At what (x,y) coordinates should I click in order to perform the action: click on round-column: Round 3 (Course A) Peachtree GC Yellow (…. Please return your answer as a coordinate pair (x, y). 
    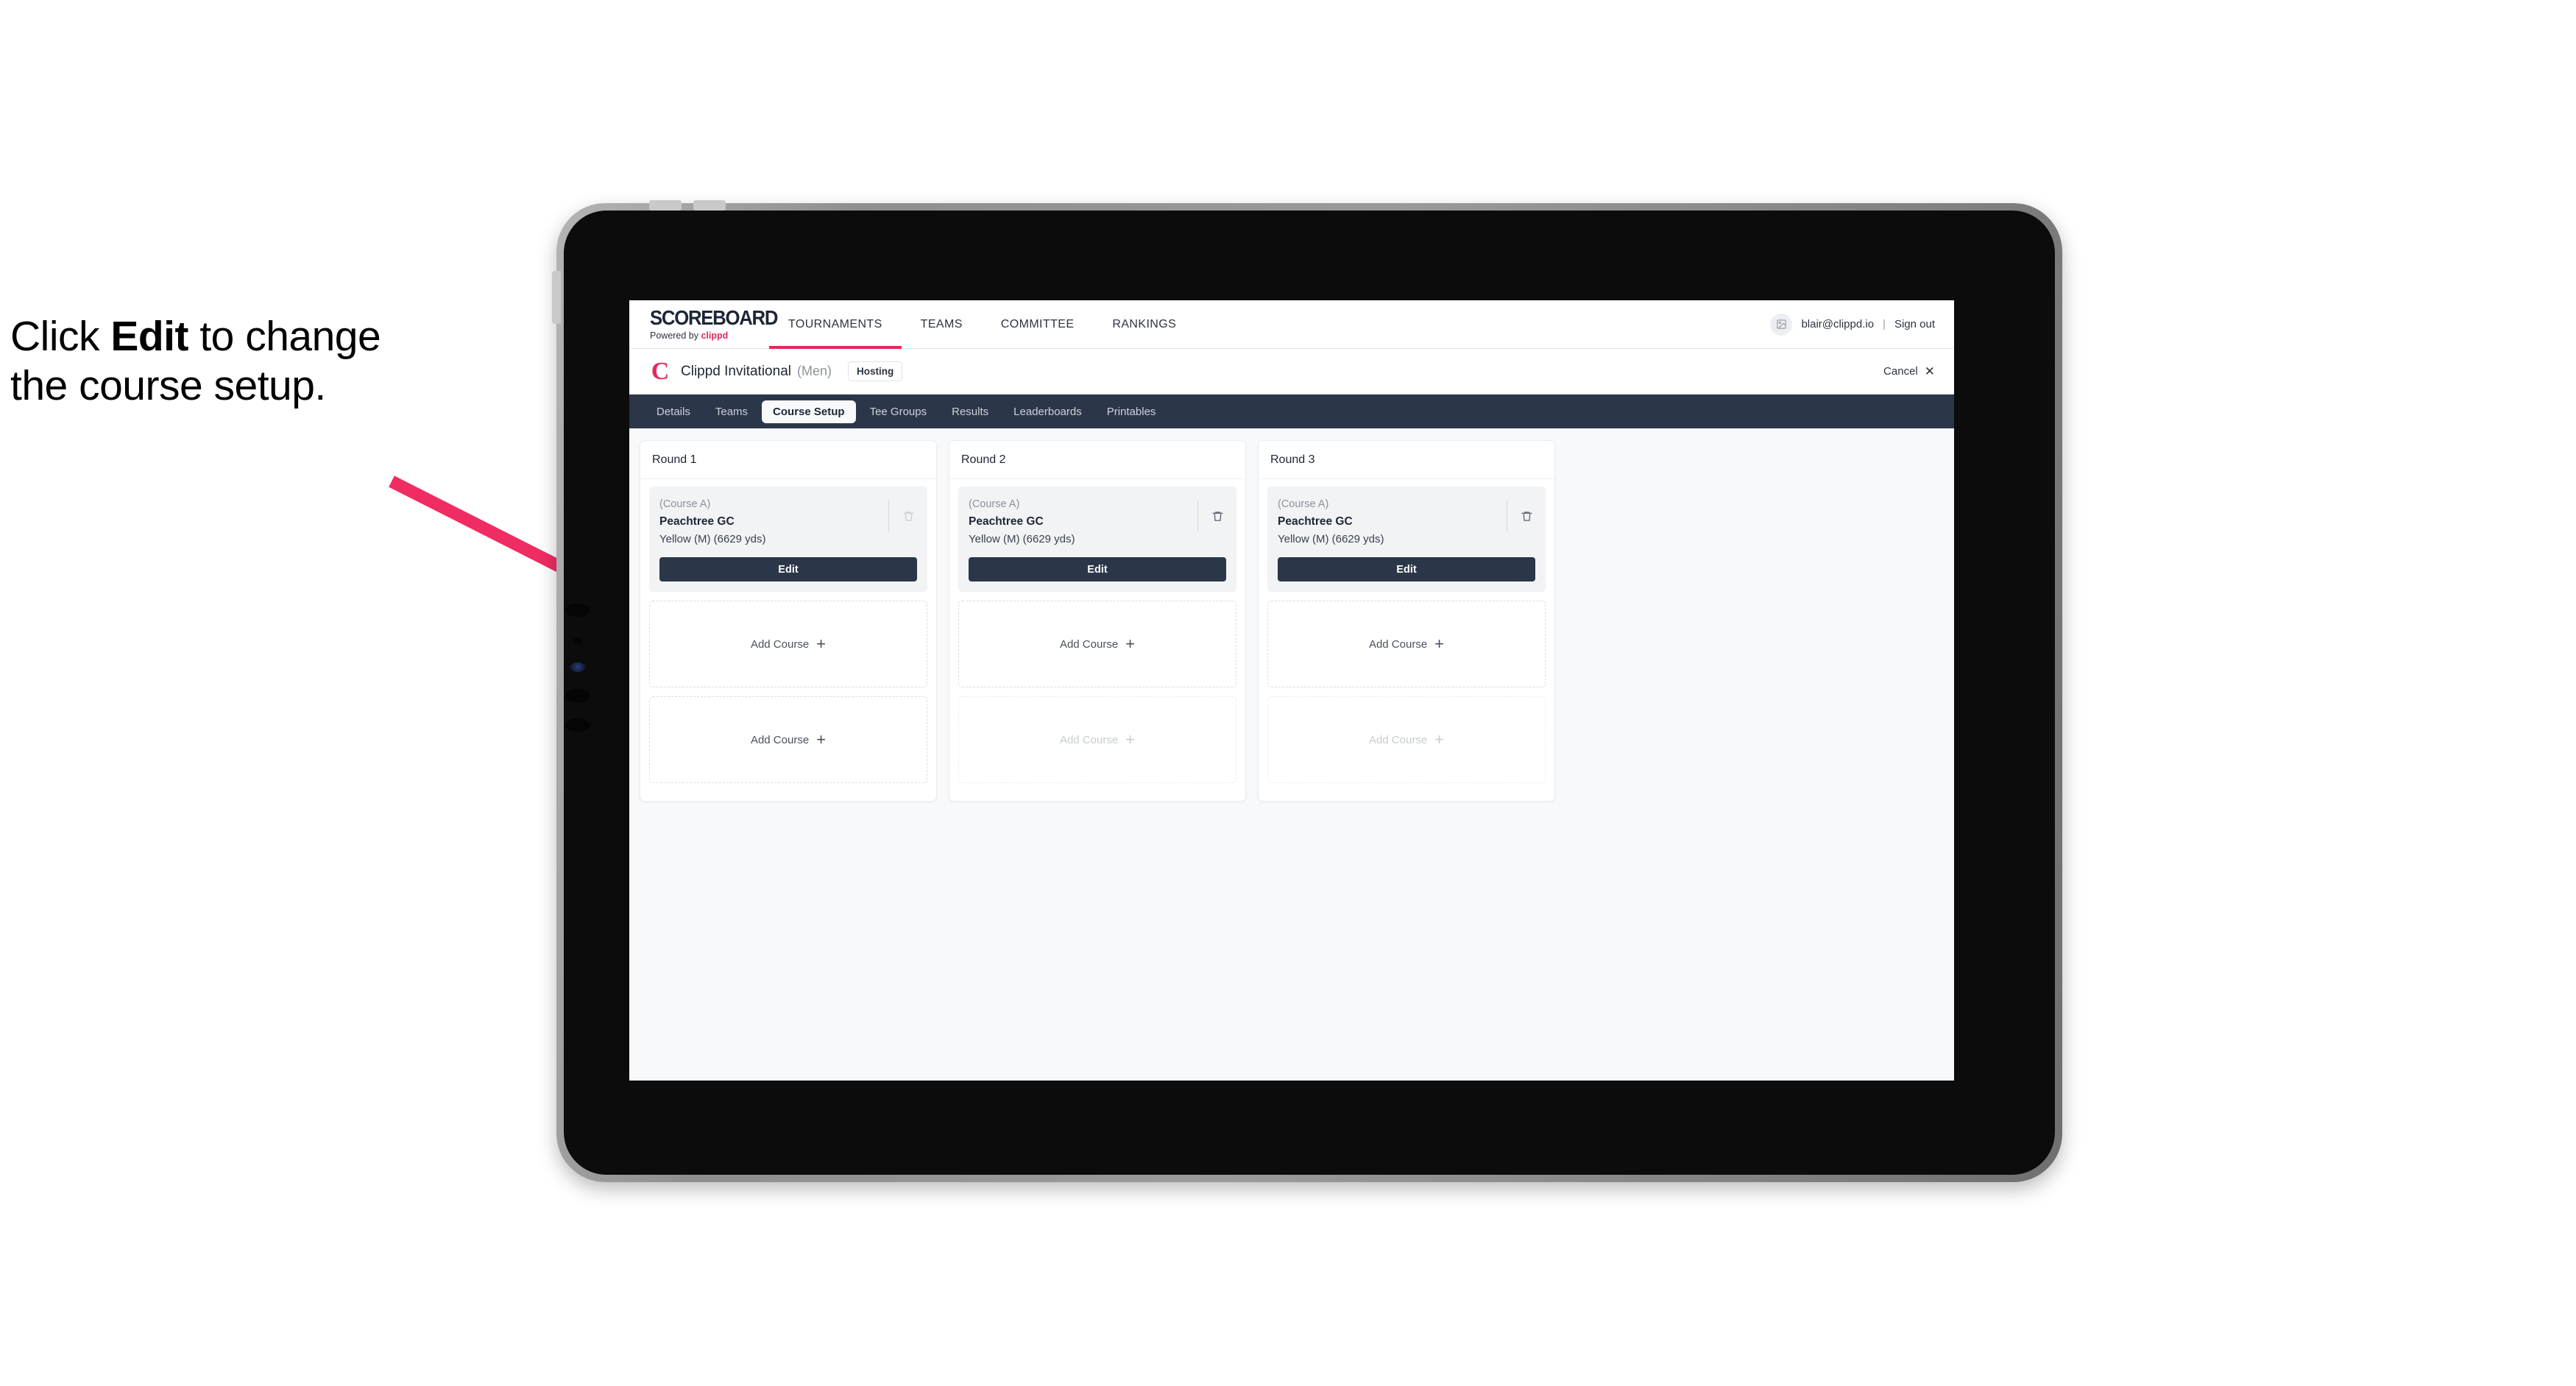
    Looking at the image, I should click on (1406, 621).